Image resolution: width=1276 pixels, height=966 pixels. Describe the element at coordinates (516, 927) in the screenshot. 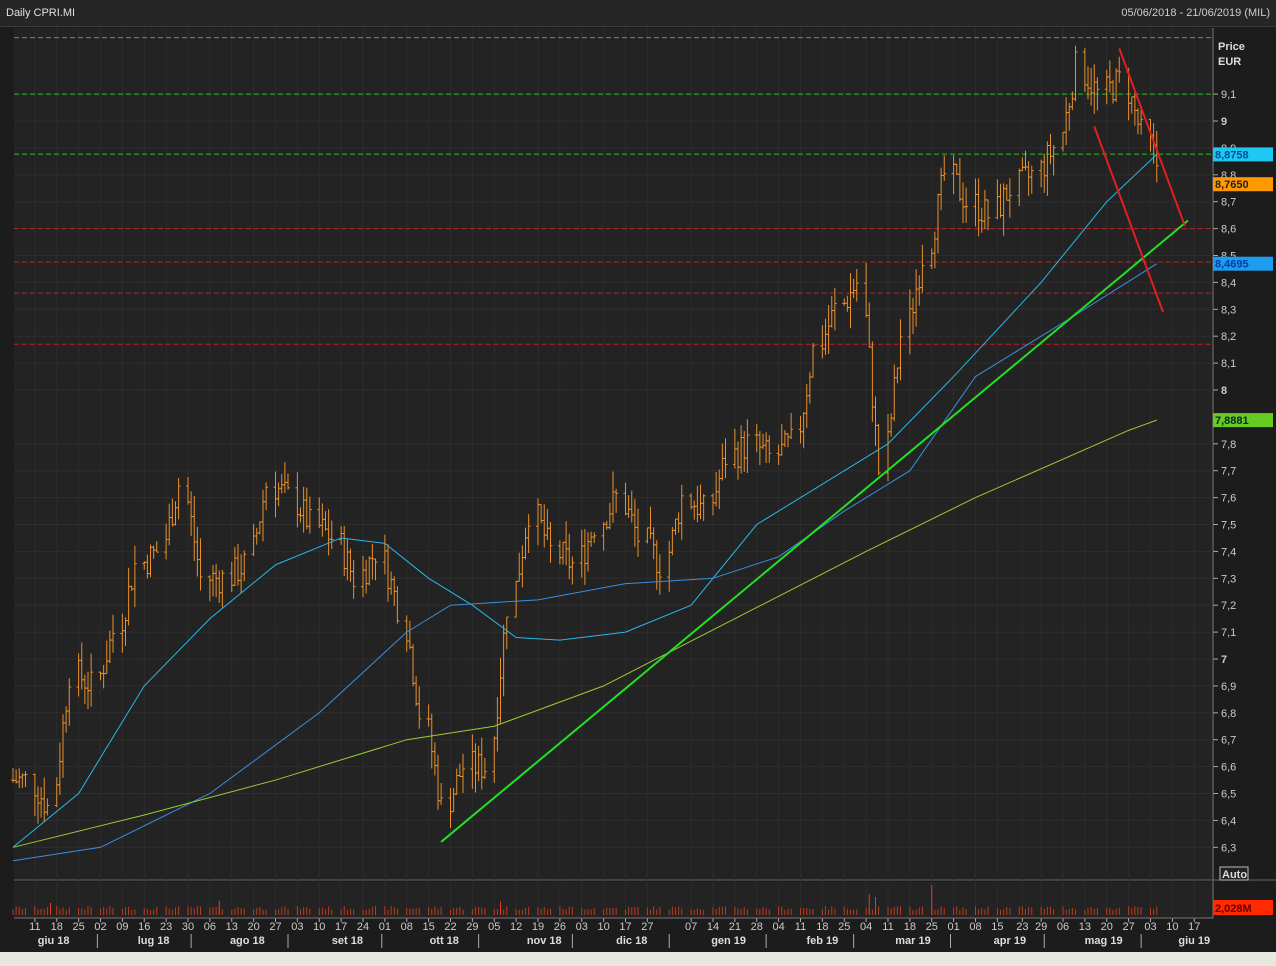

I see `x-tick-label: 12` at that location.